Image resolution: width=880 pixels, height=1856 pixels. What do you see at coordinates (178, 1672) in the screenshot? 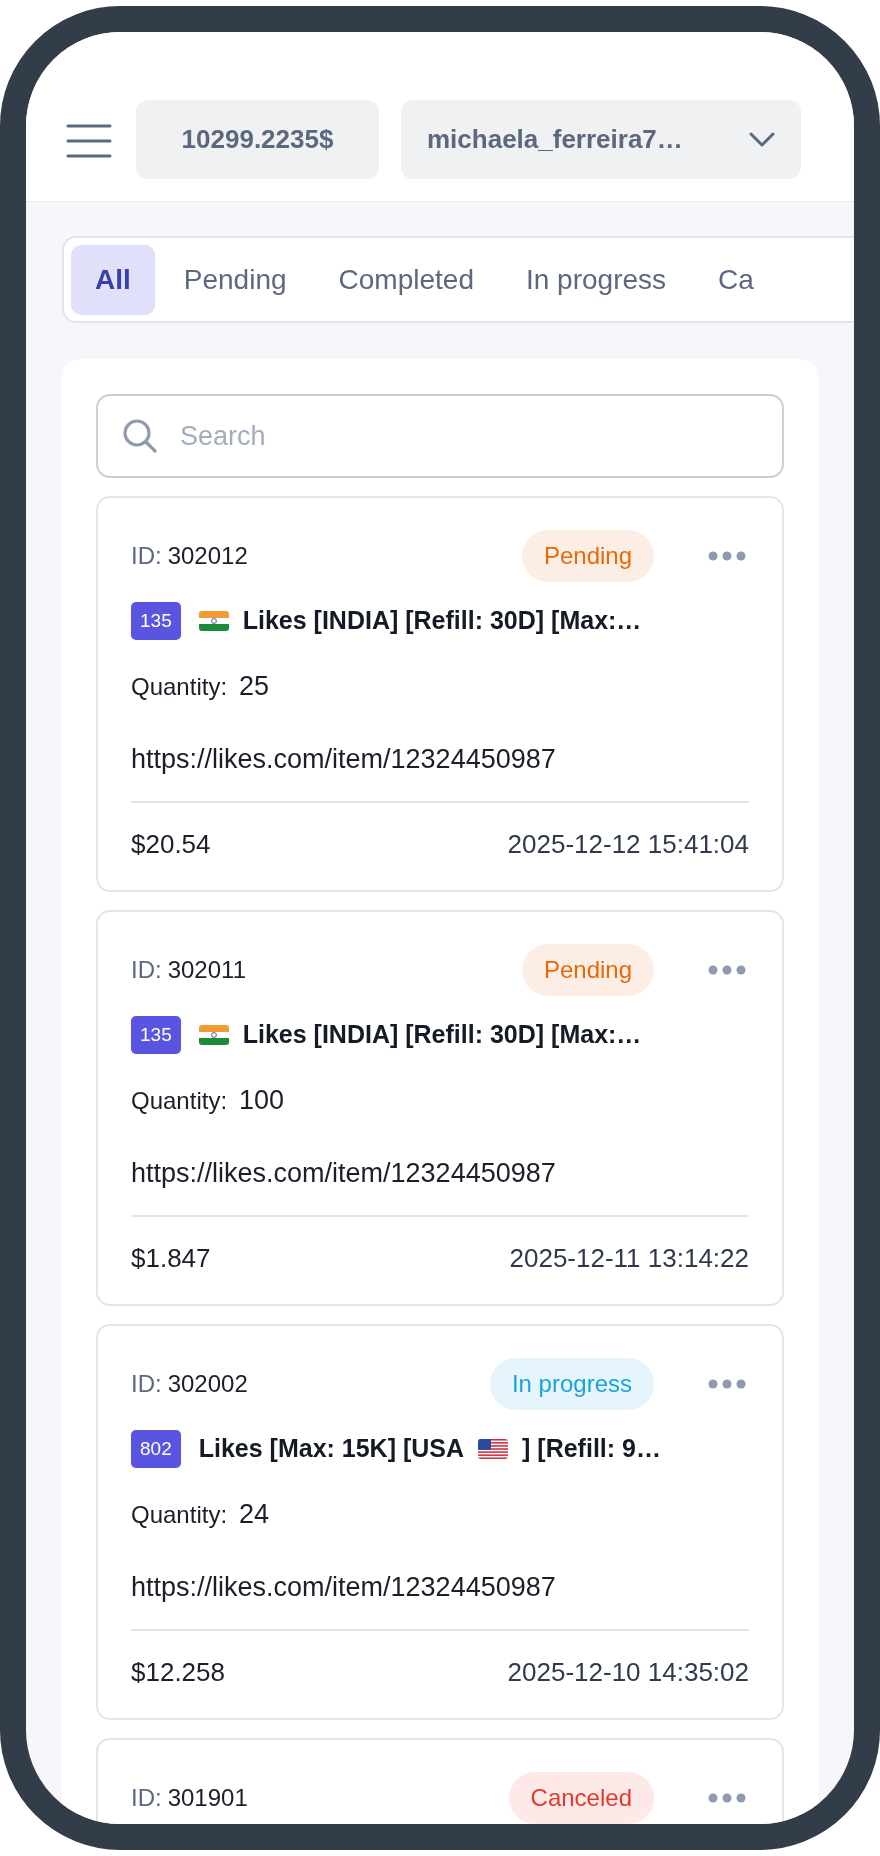
I see `order-price: $12.258` at bounding box center [178, 1672].